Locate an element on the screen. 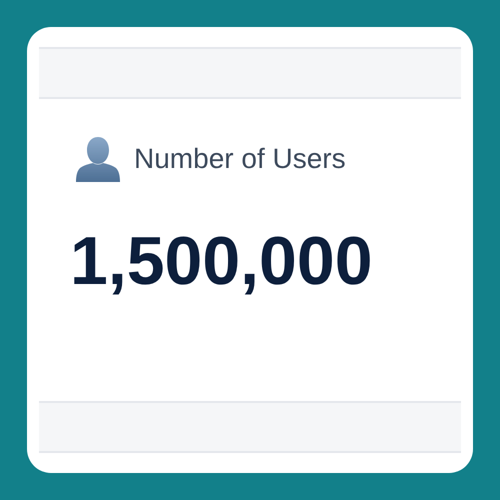 This screenshot has height=500, width=500. stat-label: Number of Users is located at coordinates (240, 159).